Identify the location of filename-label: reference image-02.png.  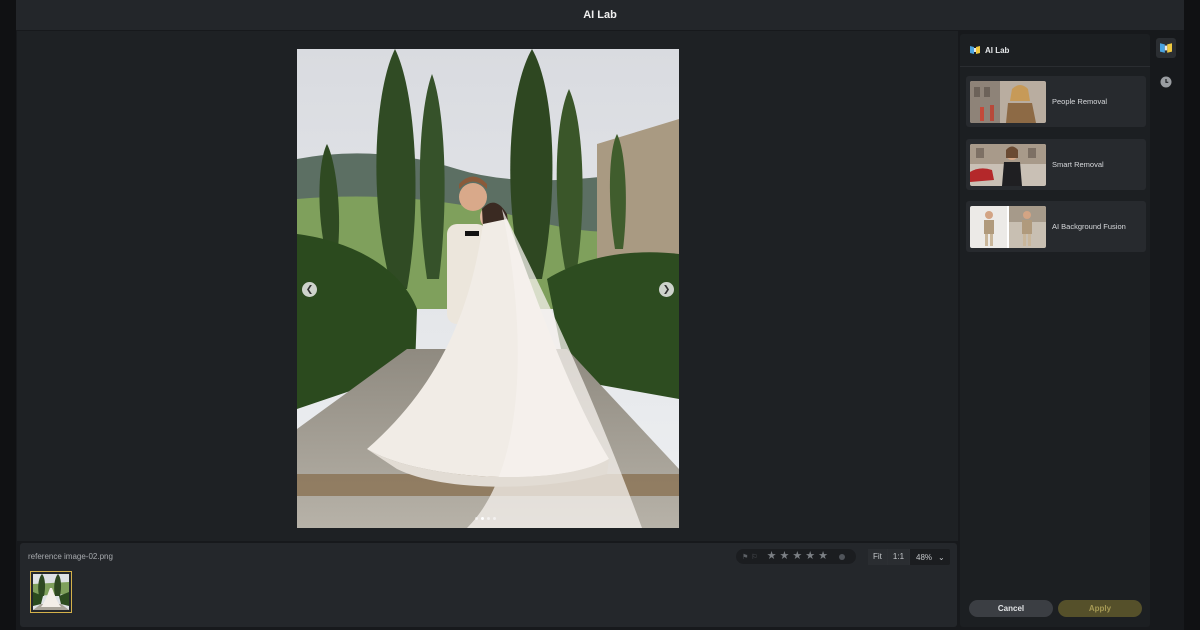
(70, 556).